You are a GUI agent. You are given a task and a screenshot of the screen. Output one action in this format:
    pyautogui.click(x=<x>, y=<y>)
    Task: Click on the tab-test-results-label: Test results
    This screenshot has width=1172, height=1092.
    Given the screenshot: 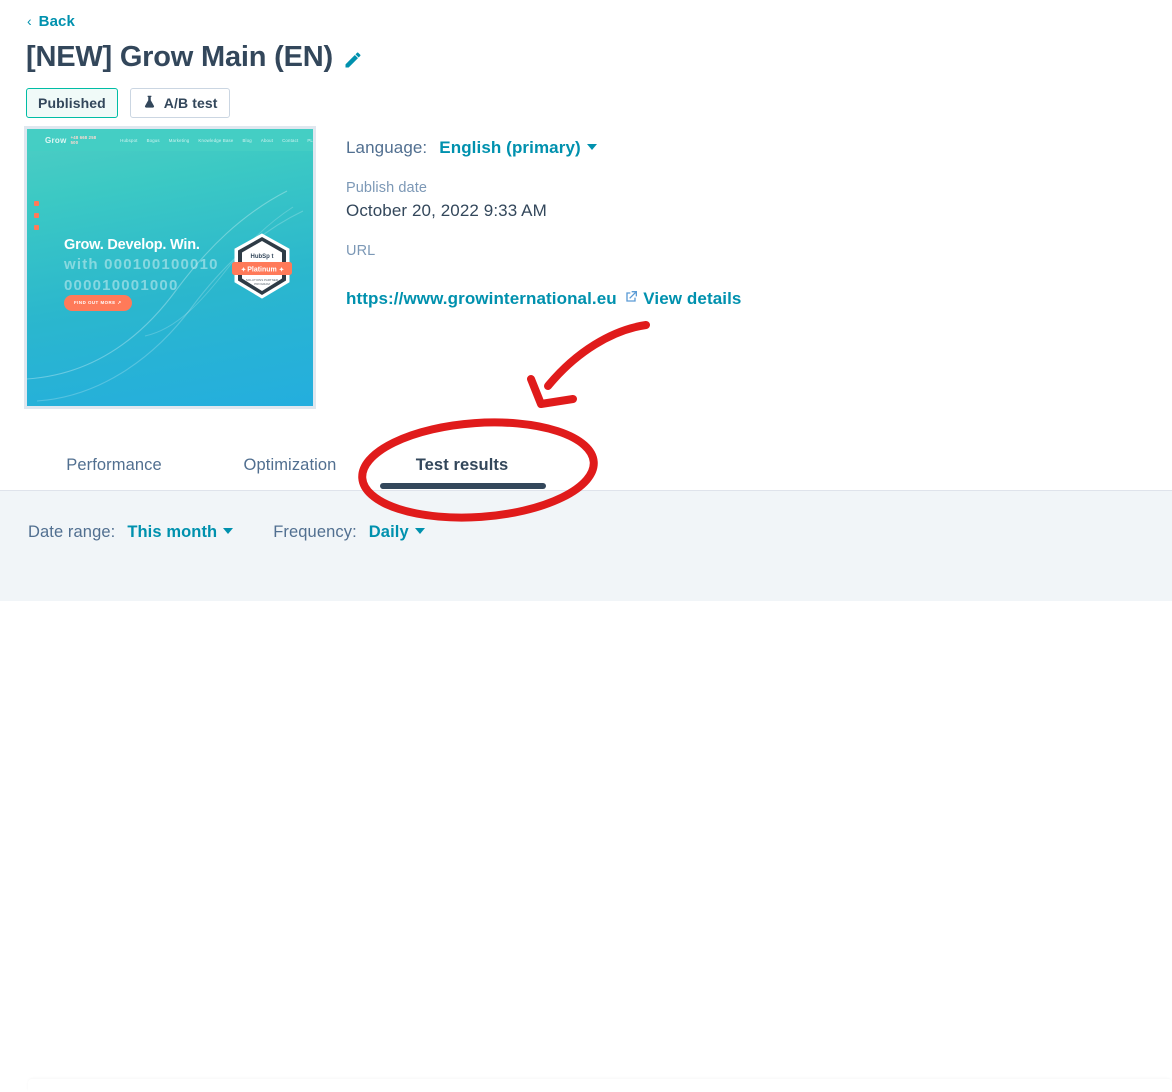 What is the action you would take?
    pyautogui.click(x=462, y=464)
    